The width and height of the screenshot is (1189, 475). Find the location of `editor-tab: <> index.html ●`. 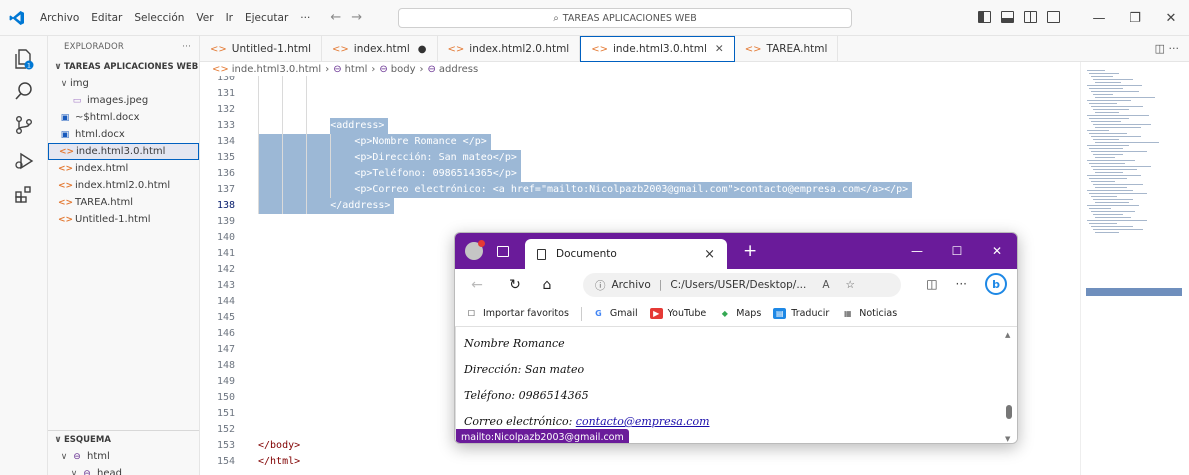

editor-tab: <> index.html ● is located at coordinates (380, 49).